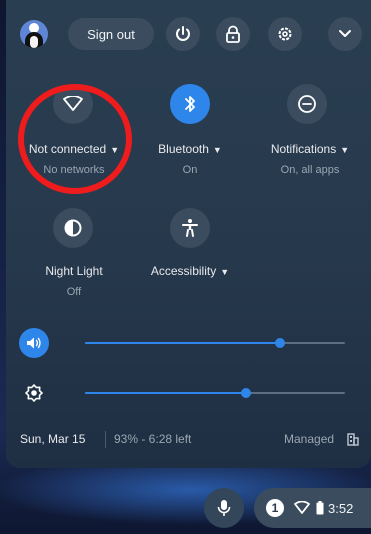  What do you see at coordinates (320, 508) in the screenshot?
I see `battery-icon` at bounding box center [320, 508].